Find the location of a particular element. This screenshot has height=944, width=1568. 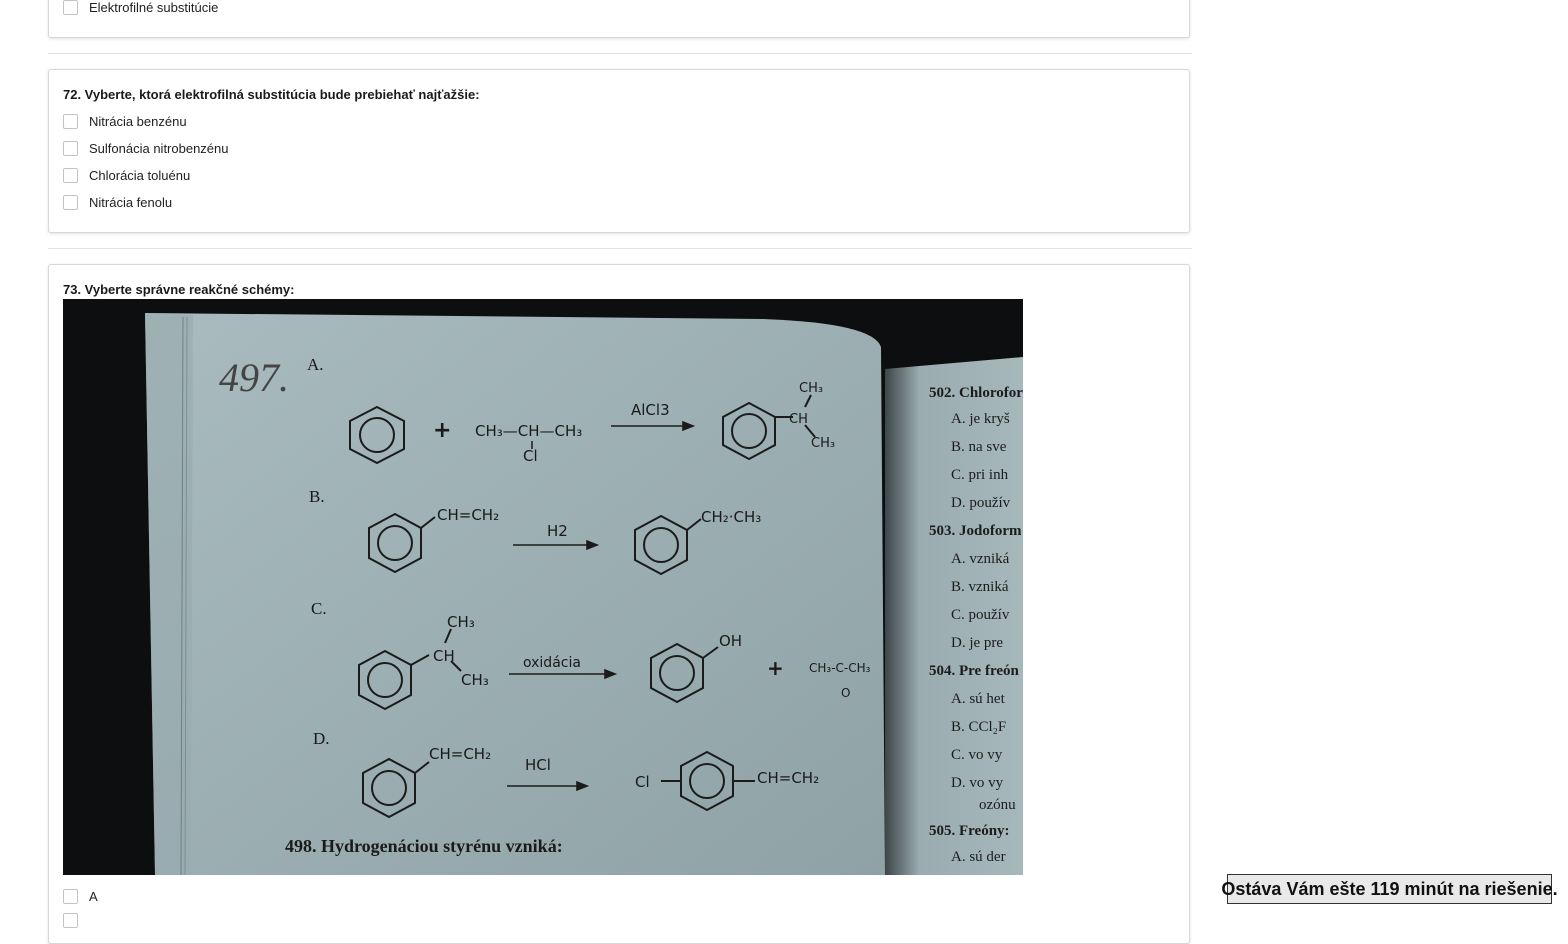

svg-text: CH₃-C-CH₃ is located at coordinates (840, 668).